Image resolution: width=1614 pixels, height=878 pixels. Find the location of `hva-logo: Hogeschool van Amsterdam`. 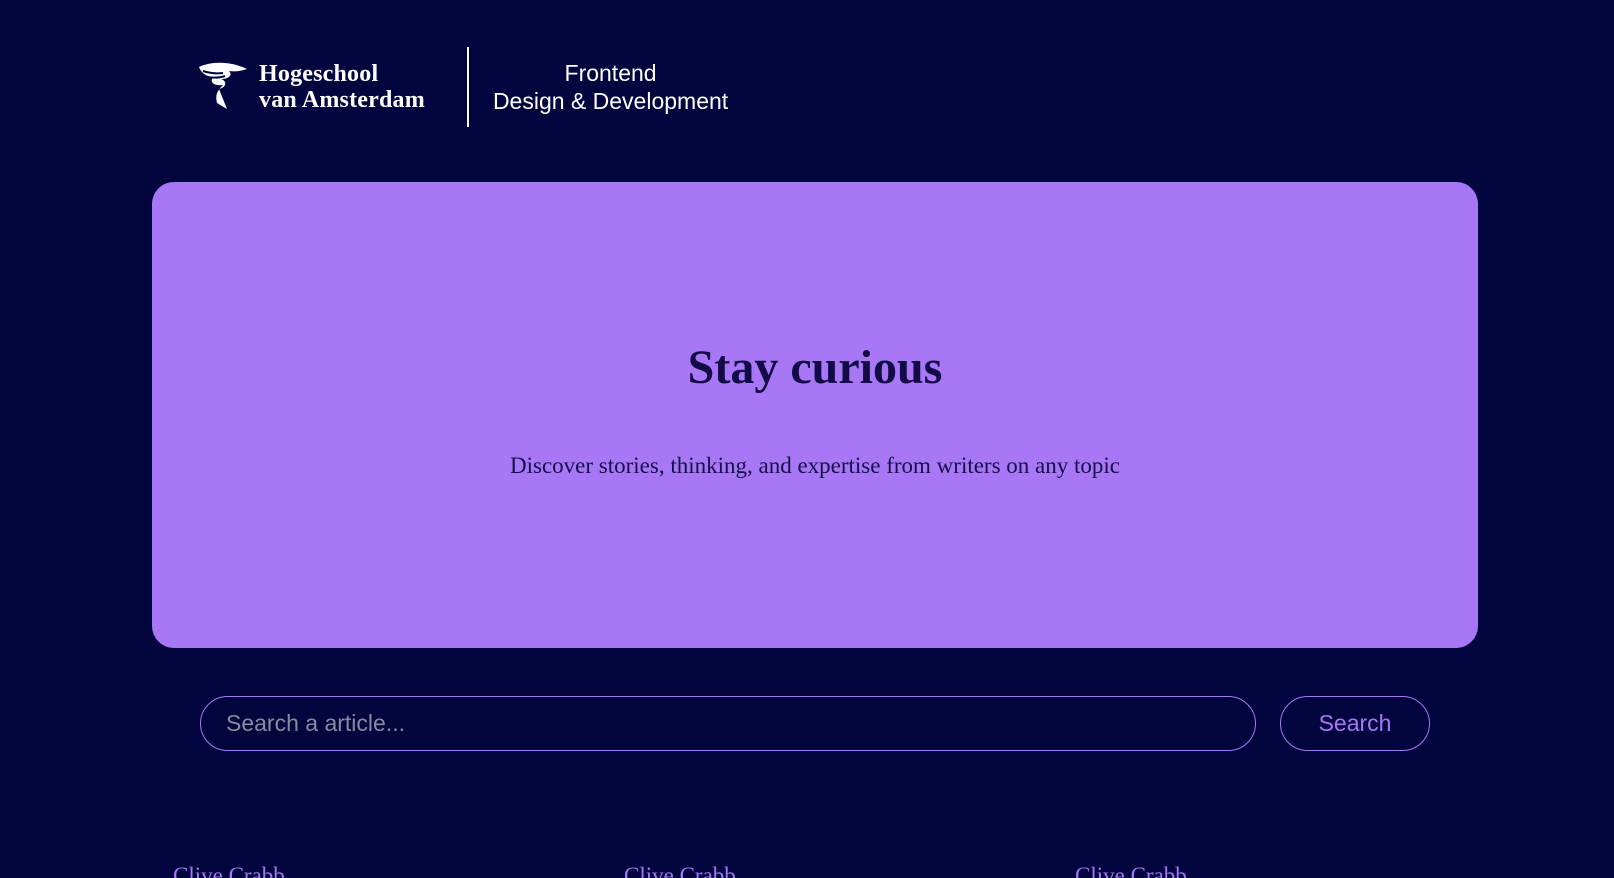

hva-logo: Hogeschool van Amsterdam is located at coordinates (310, 87).